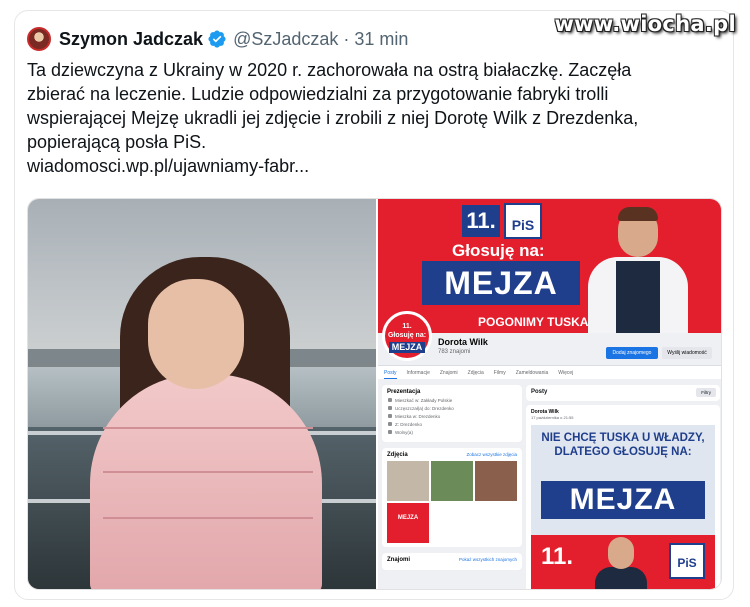  What do you see at coordinates (418, 372) in the screenshot?
I see `tab-about: Informacje` at bounding box center [418, 372].